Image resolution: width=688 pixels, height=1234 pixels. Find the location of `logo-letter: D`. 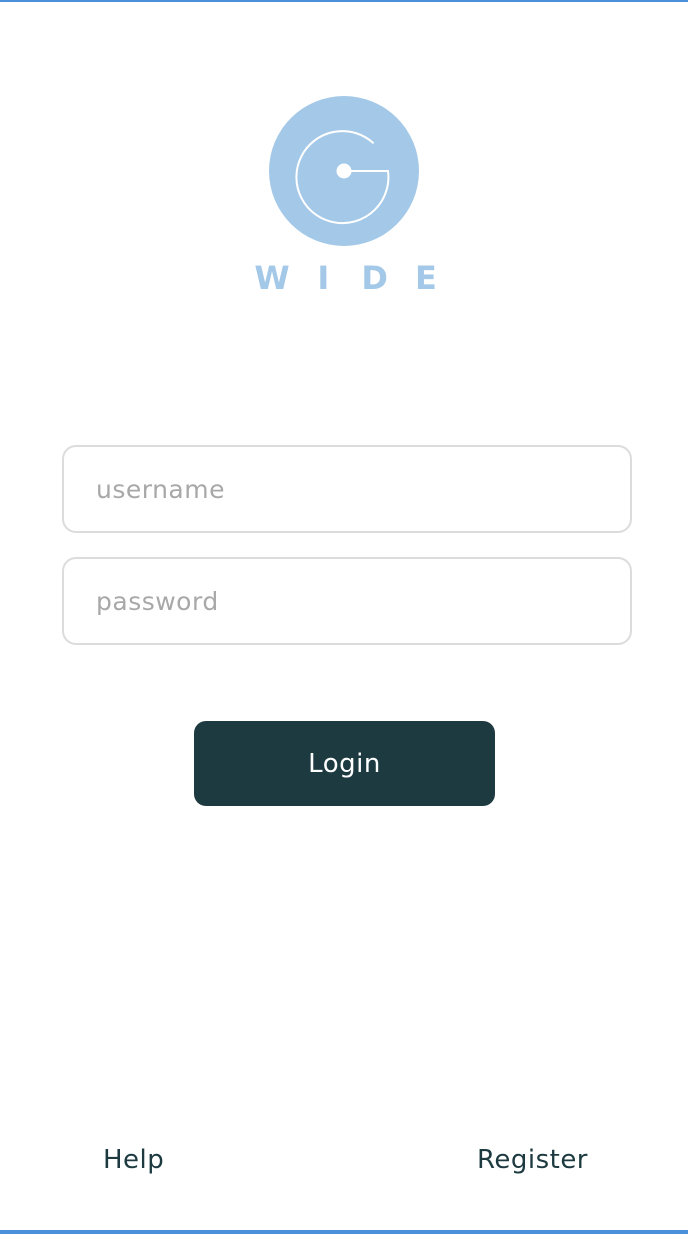

logo-letter: D is located at coordinates (374, 278).